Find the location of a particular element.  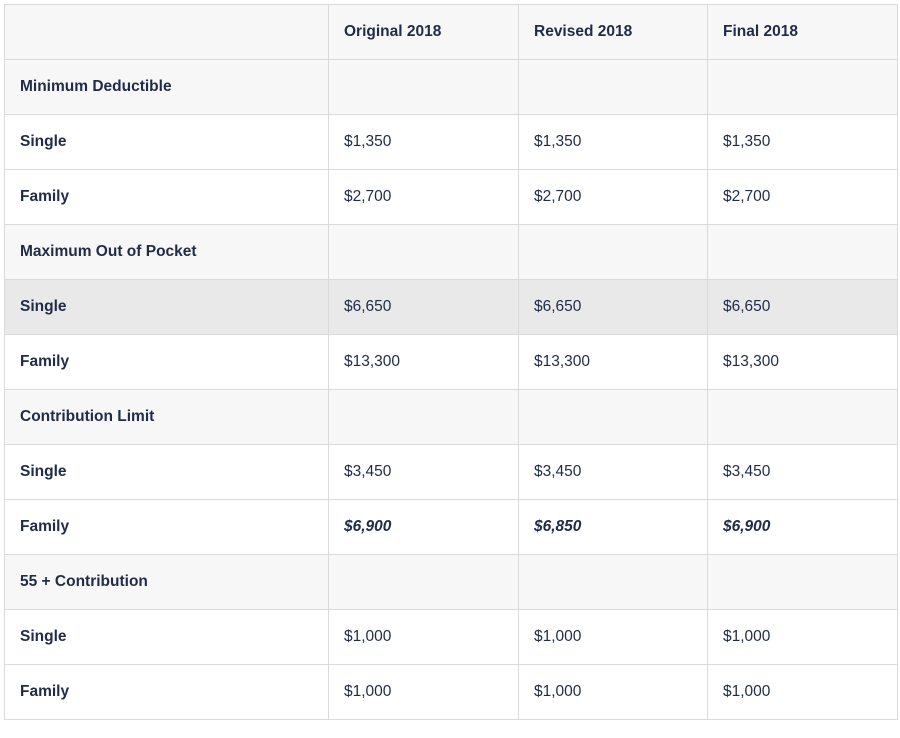

table-row-highlighted: Single $6,650 $6,650 $6,650 is located at coordinates (451, 307).